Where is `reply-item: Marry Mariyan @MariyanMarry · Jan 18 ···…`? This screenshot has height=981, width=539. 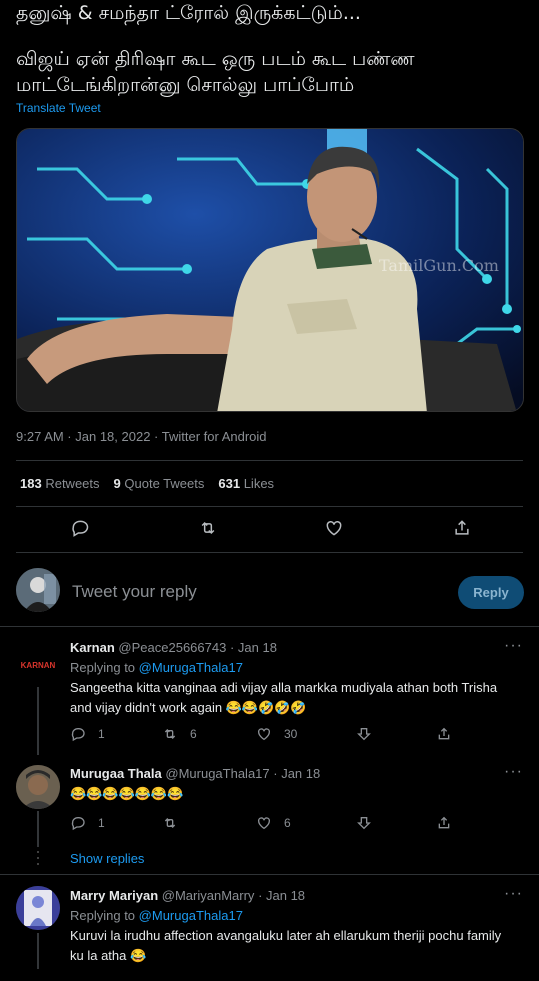 reply-item: Marry Mariyan @MariyanMarry · Jan 18 ···… is located at coordinates (269, 928).